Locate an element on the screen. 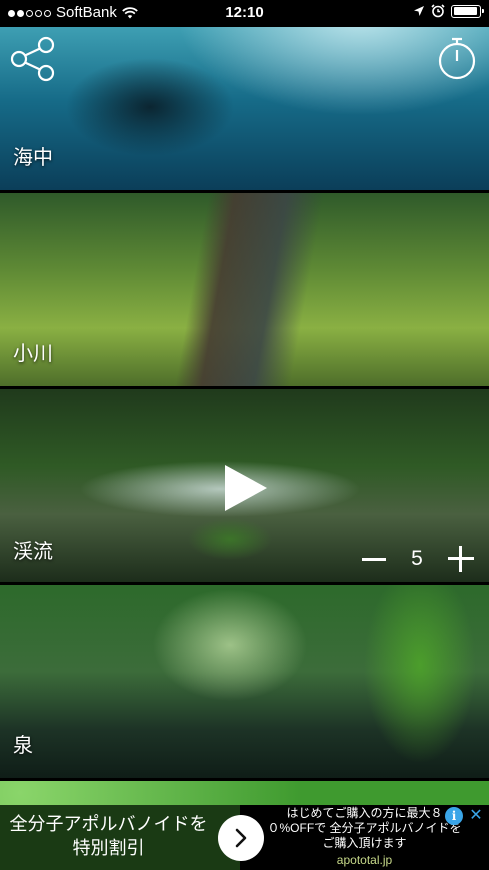 Image resolution: width=489 pixels, height=870 pixels. location-arrow-icon is located at coordinates (419, 11).